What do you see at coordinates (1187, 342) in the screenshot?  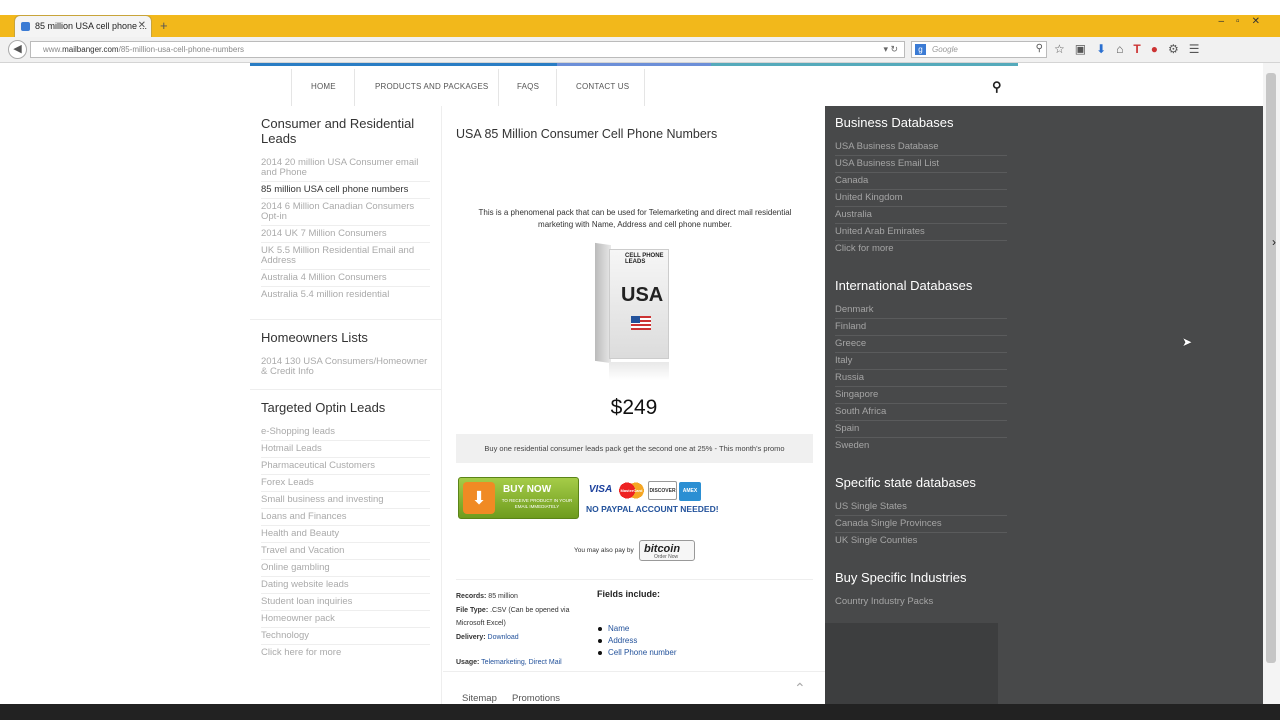 I see `mouse-cursor-icon: ➤` at bounding box center [1187, 342].